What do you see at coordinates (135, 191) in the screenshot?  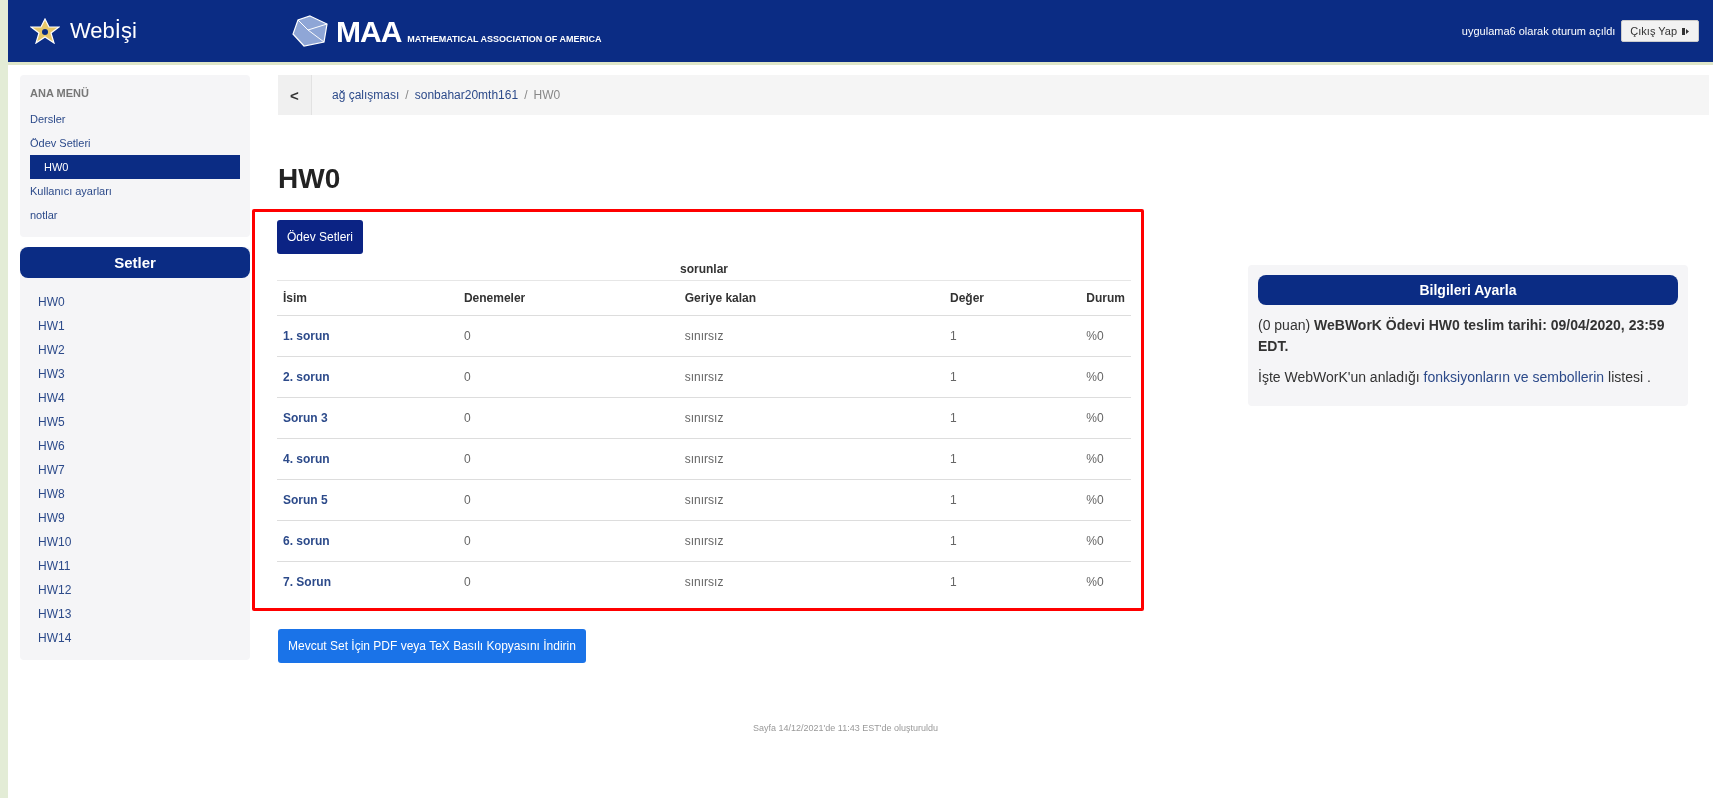 I see `menu-item: Kullanıcı ayarları` at bounding box center [135, 191].